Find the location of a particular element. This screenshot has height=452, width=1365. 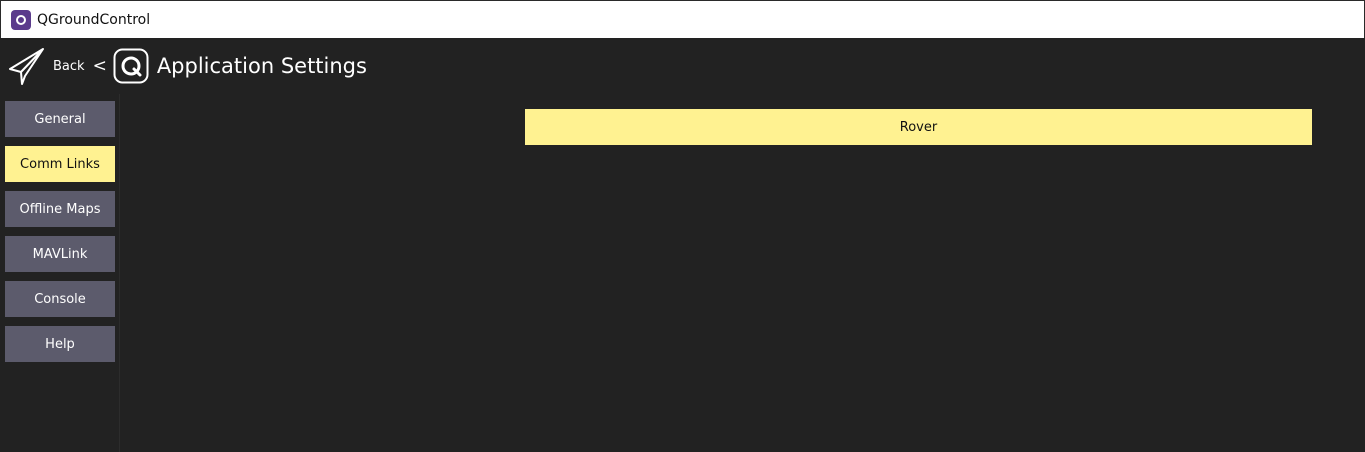

window-titlebar: QGroundControl is located at coordinates (682, 19).